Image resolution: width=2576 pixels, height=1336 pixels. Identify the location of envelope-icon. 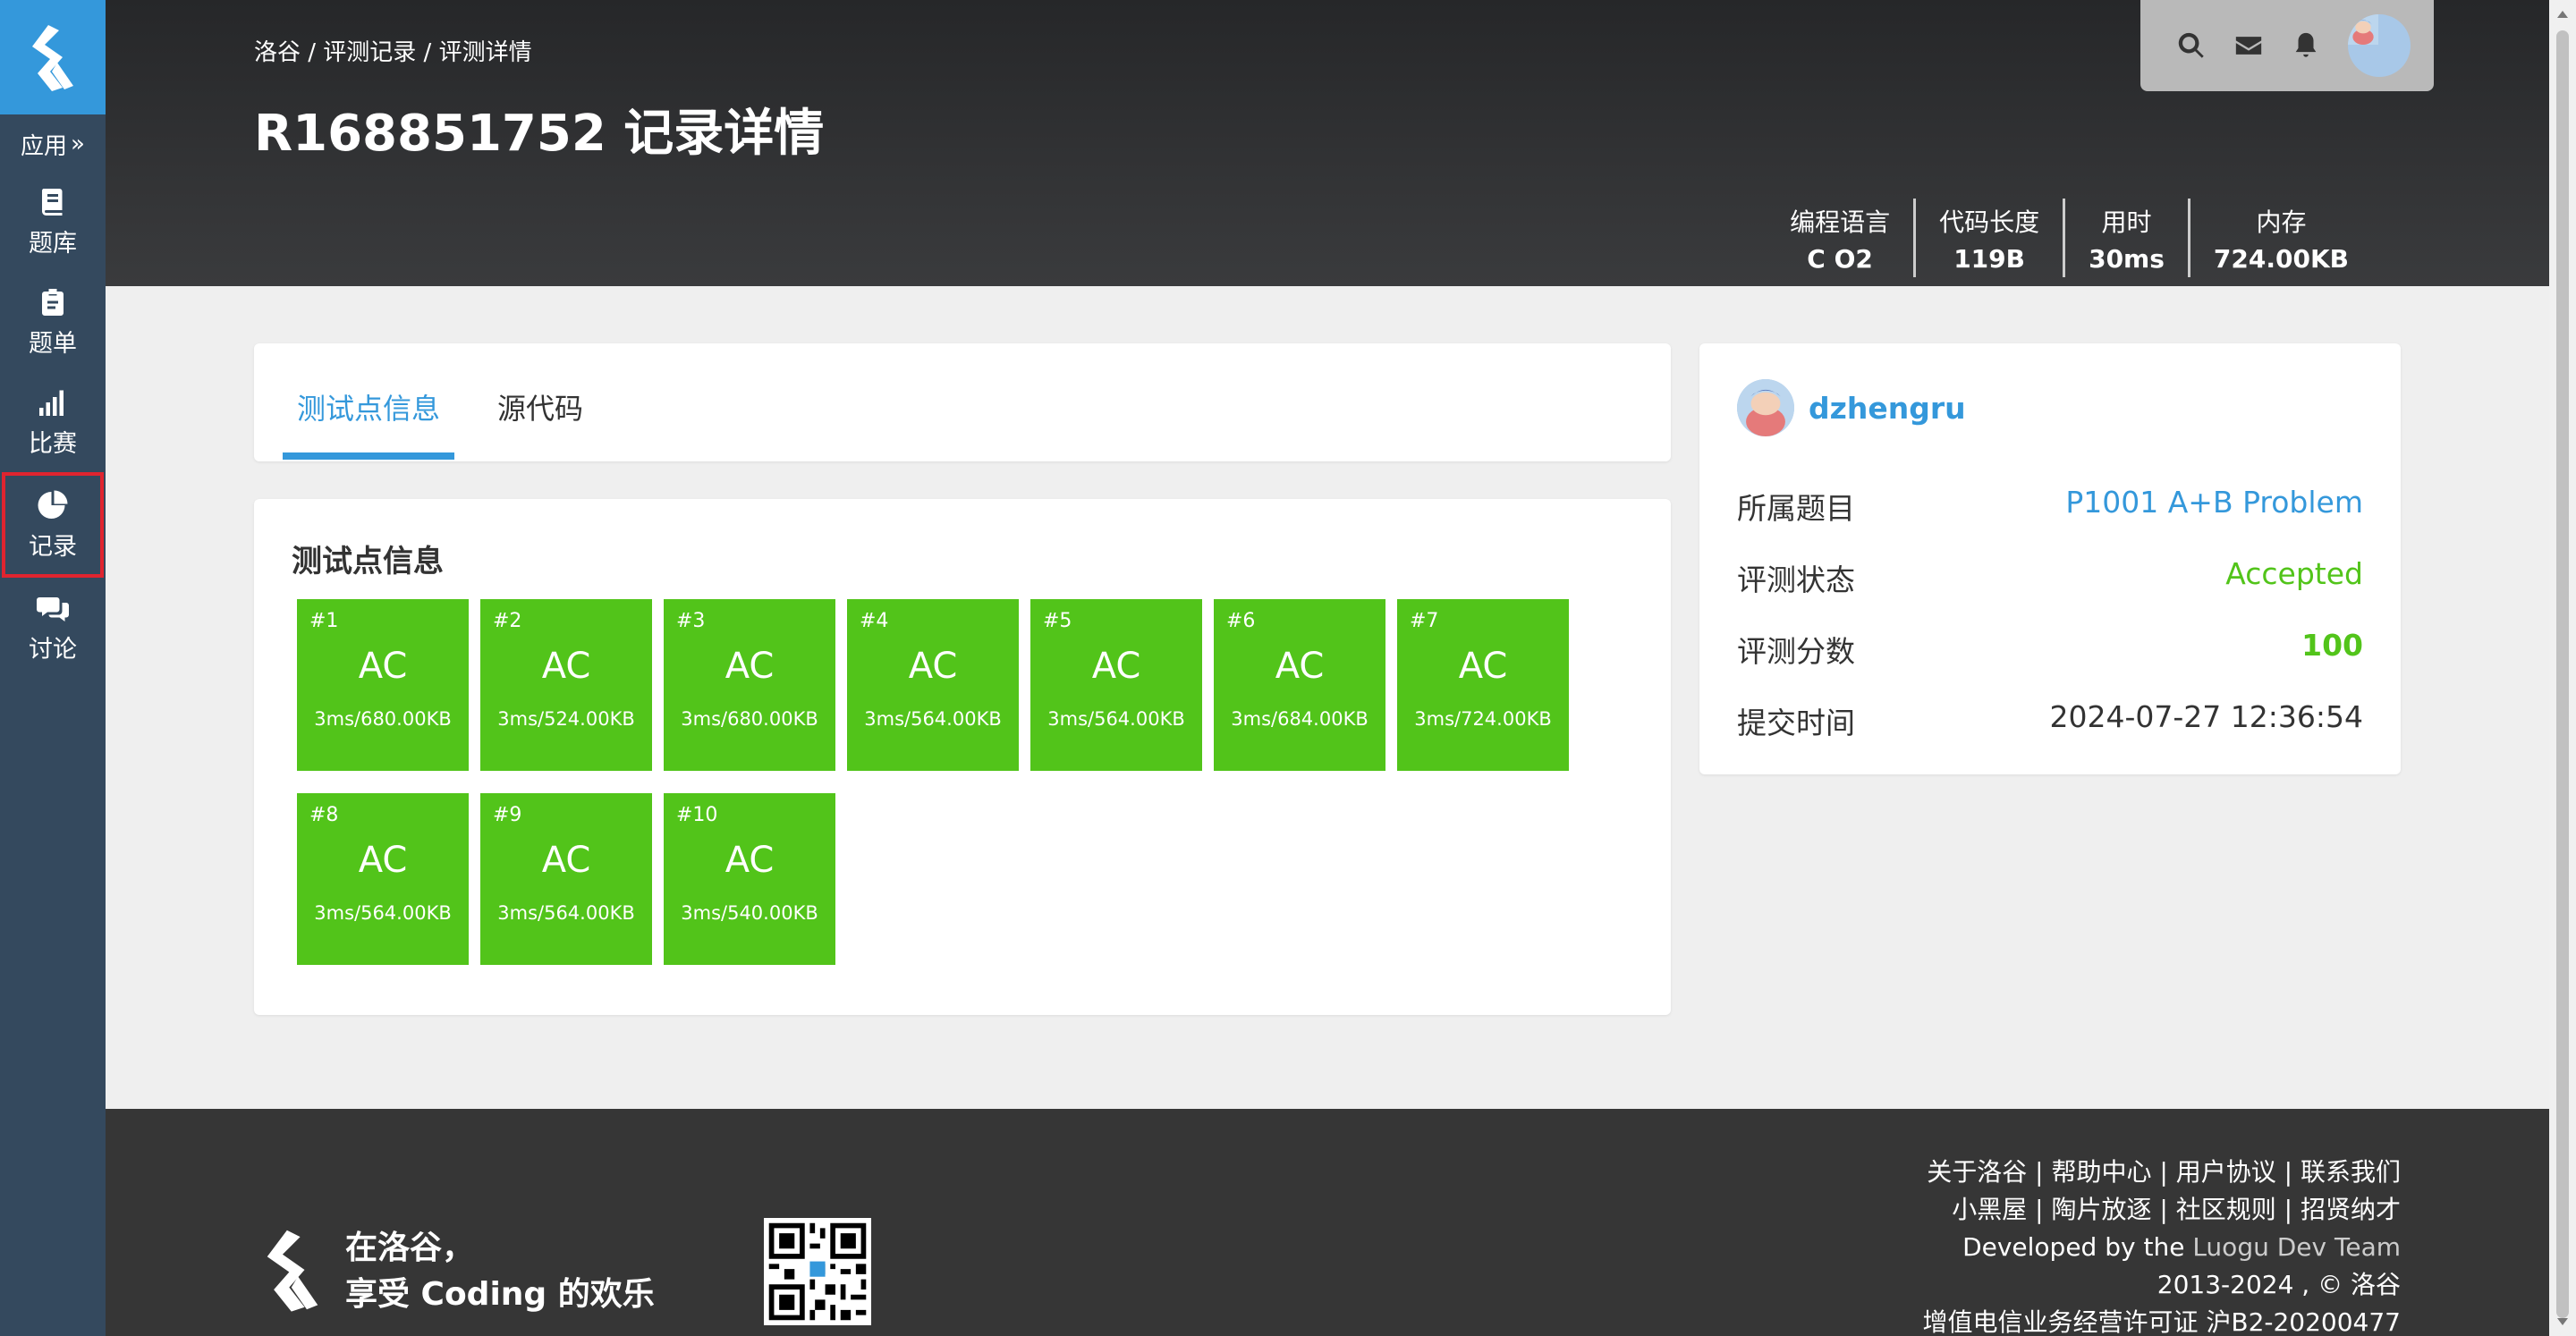
(2248, 46).